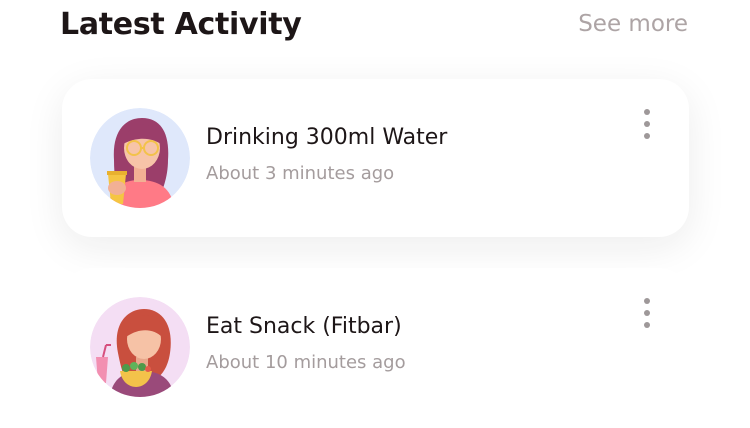  Describe the element at coordinates (181, 24) in the screenshot. I see `section-title: Latest Activity` at that location.